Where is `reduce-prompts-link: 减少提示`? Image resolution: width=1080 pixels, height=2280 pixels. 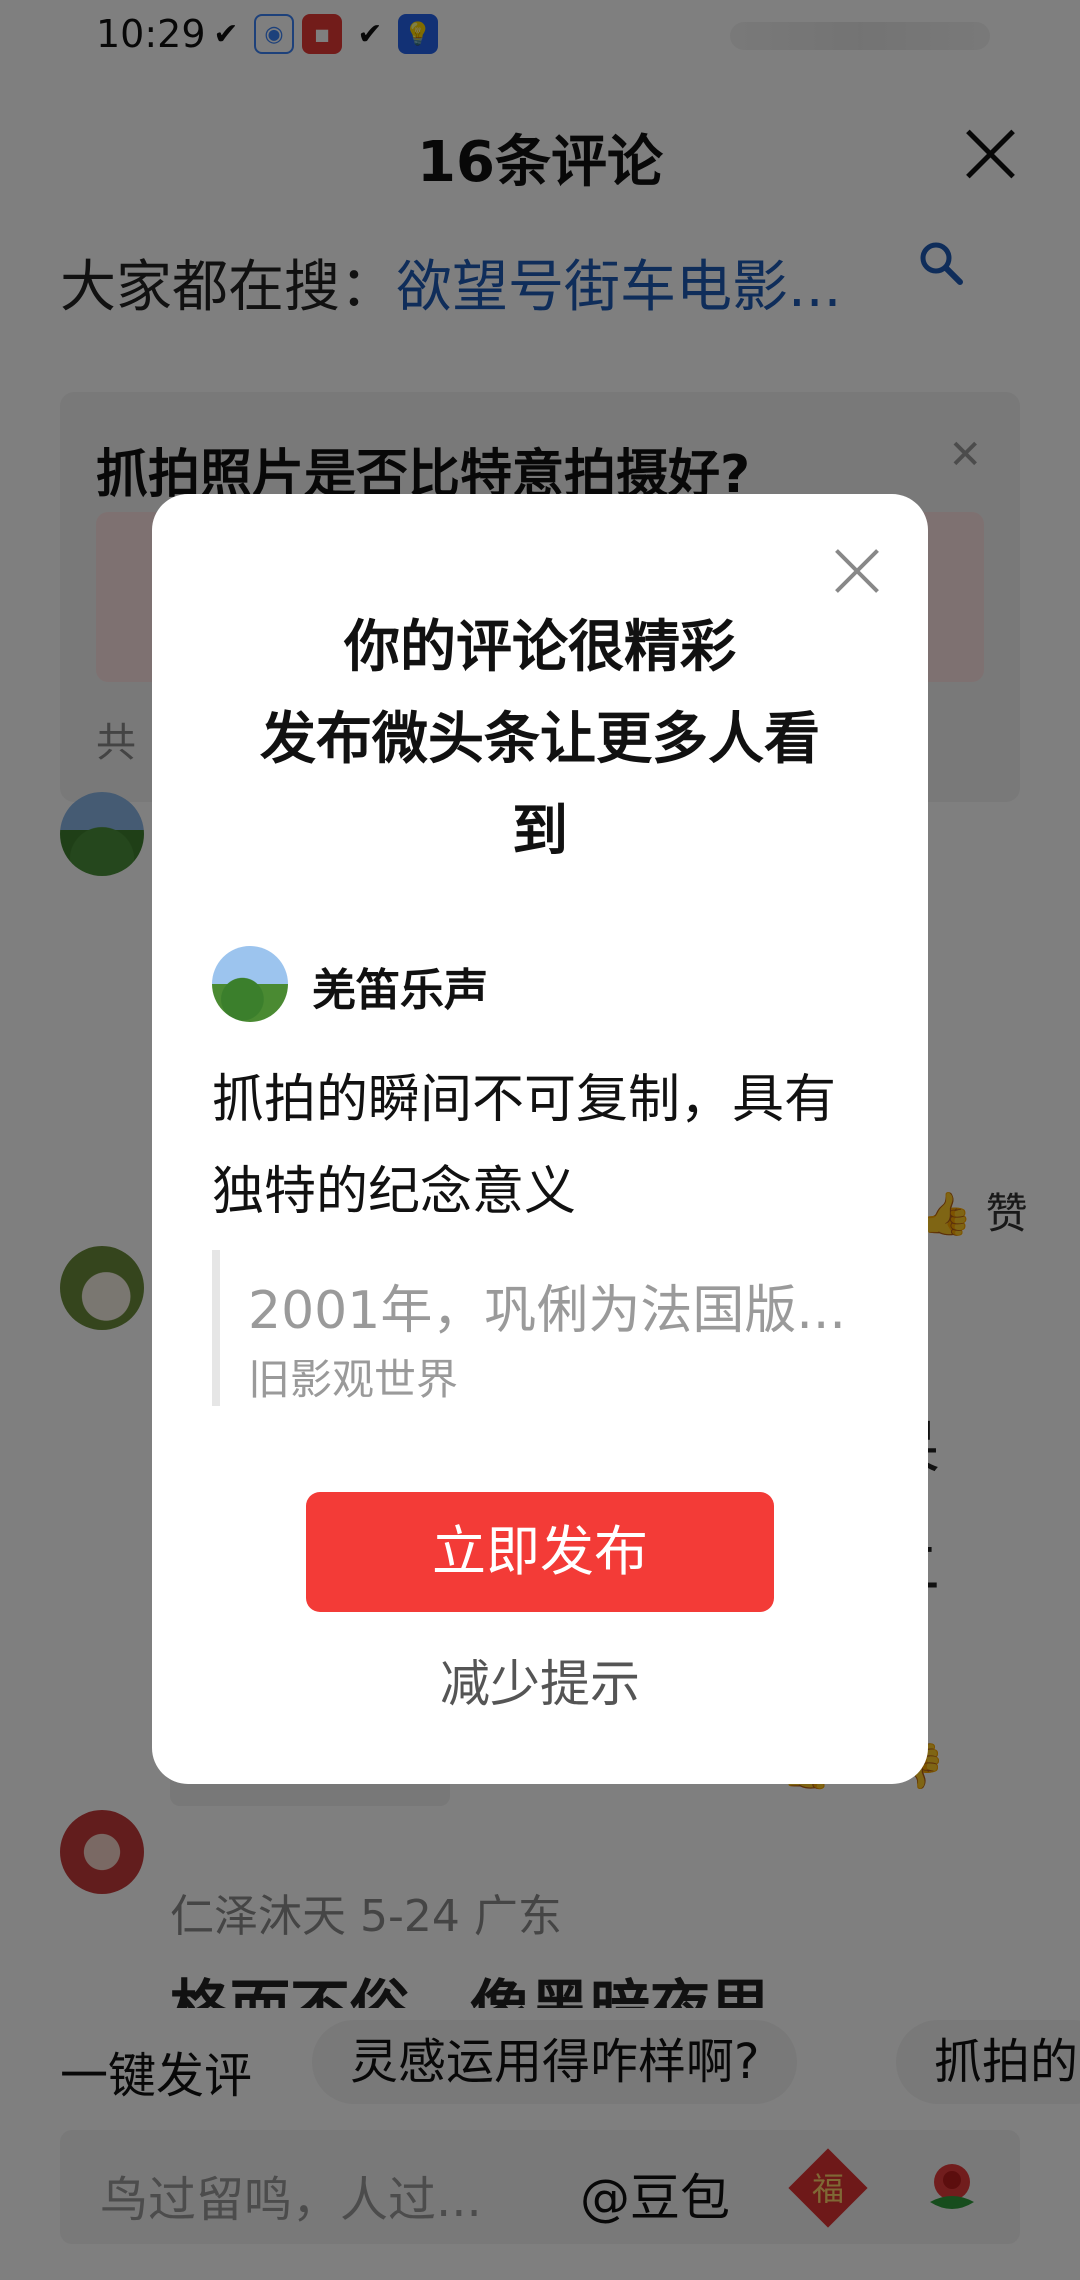 reduce-prompts-link: 减少提示 is located at coordinates (540, 1680).